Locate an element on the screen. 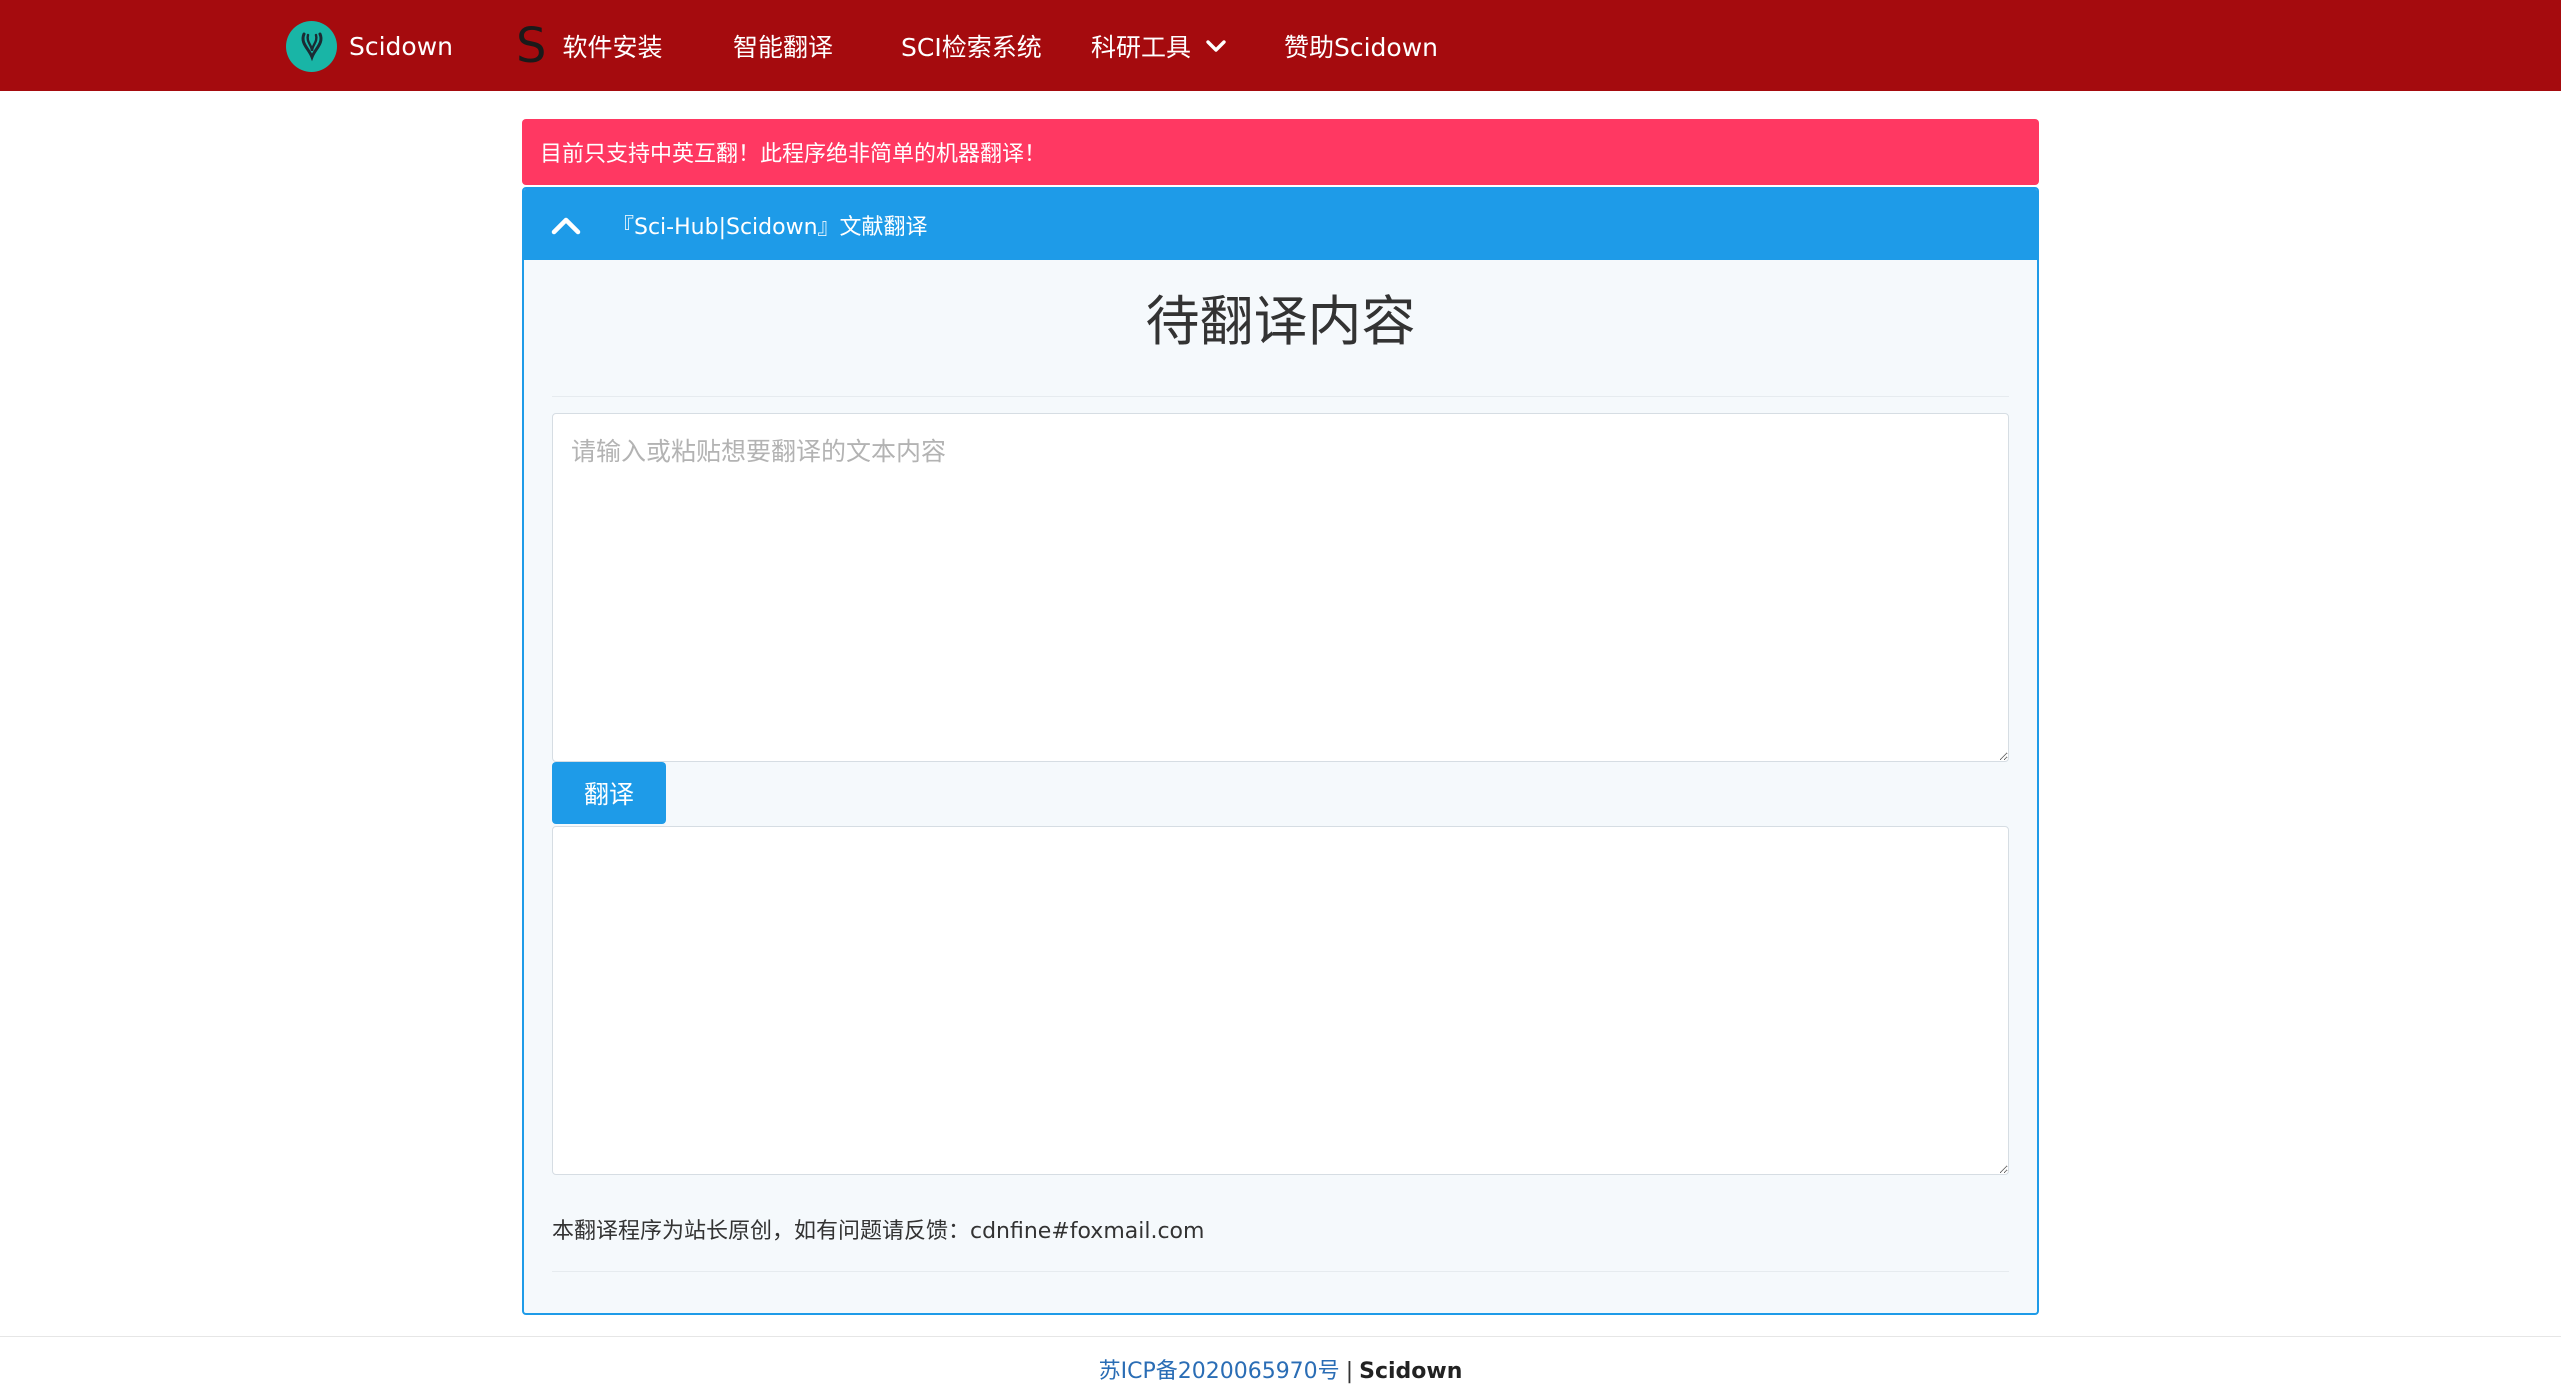 The width and height of the screenshot is (2561, 1397). heading-divider is located at coordinates (1280, 396).